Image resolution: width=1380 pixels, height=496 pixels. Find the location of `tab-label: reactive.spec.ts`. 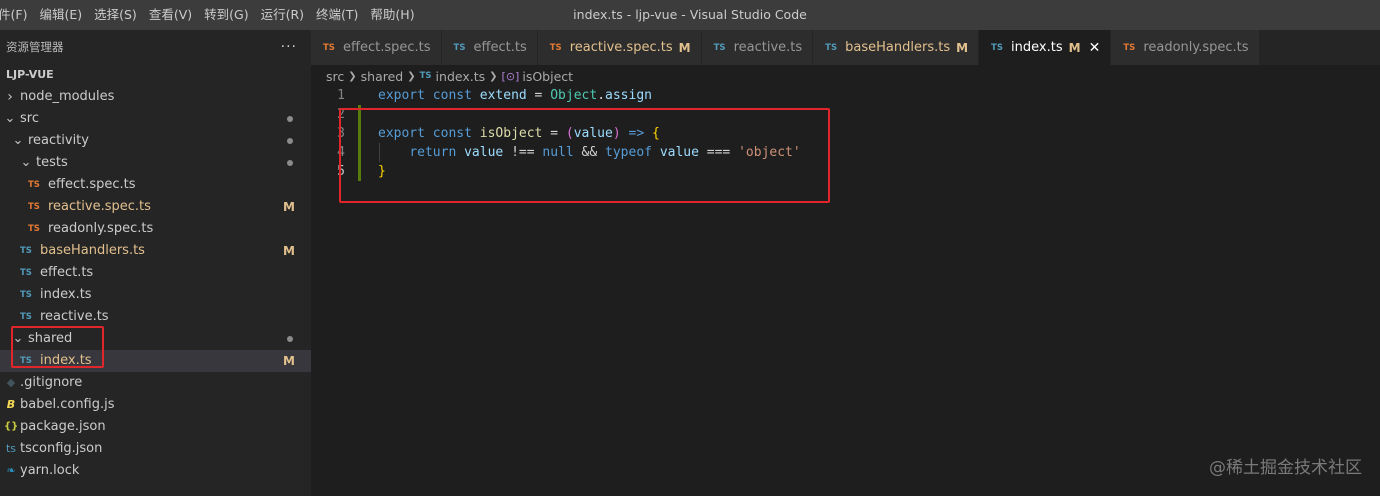

tab-label: reactive.spec.ts is located at coordinates (621, 47).